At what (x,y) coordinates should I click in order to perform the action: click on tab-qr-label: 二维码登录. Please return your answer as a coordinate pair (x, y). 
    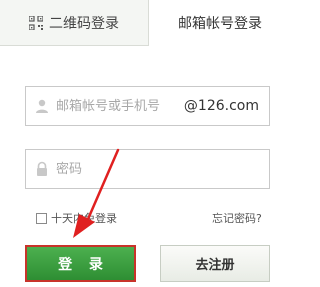
    Looking at the image, I should click on (84, 23).